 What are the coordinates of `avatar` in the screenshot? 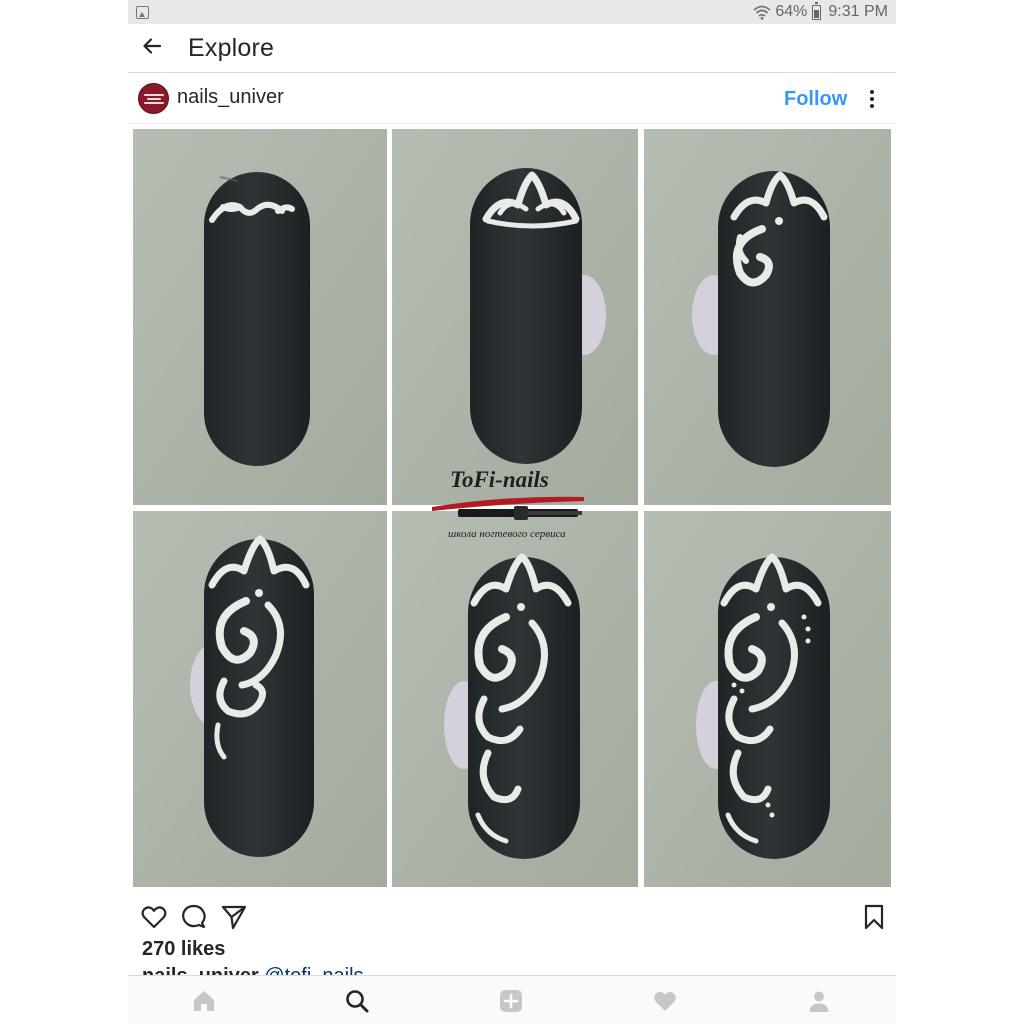 It's located at (153, 98).